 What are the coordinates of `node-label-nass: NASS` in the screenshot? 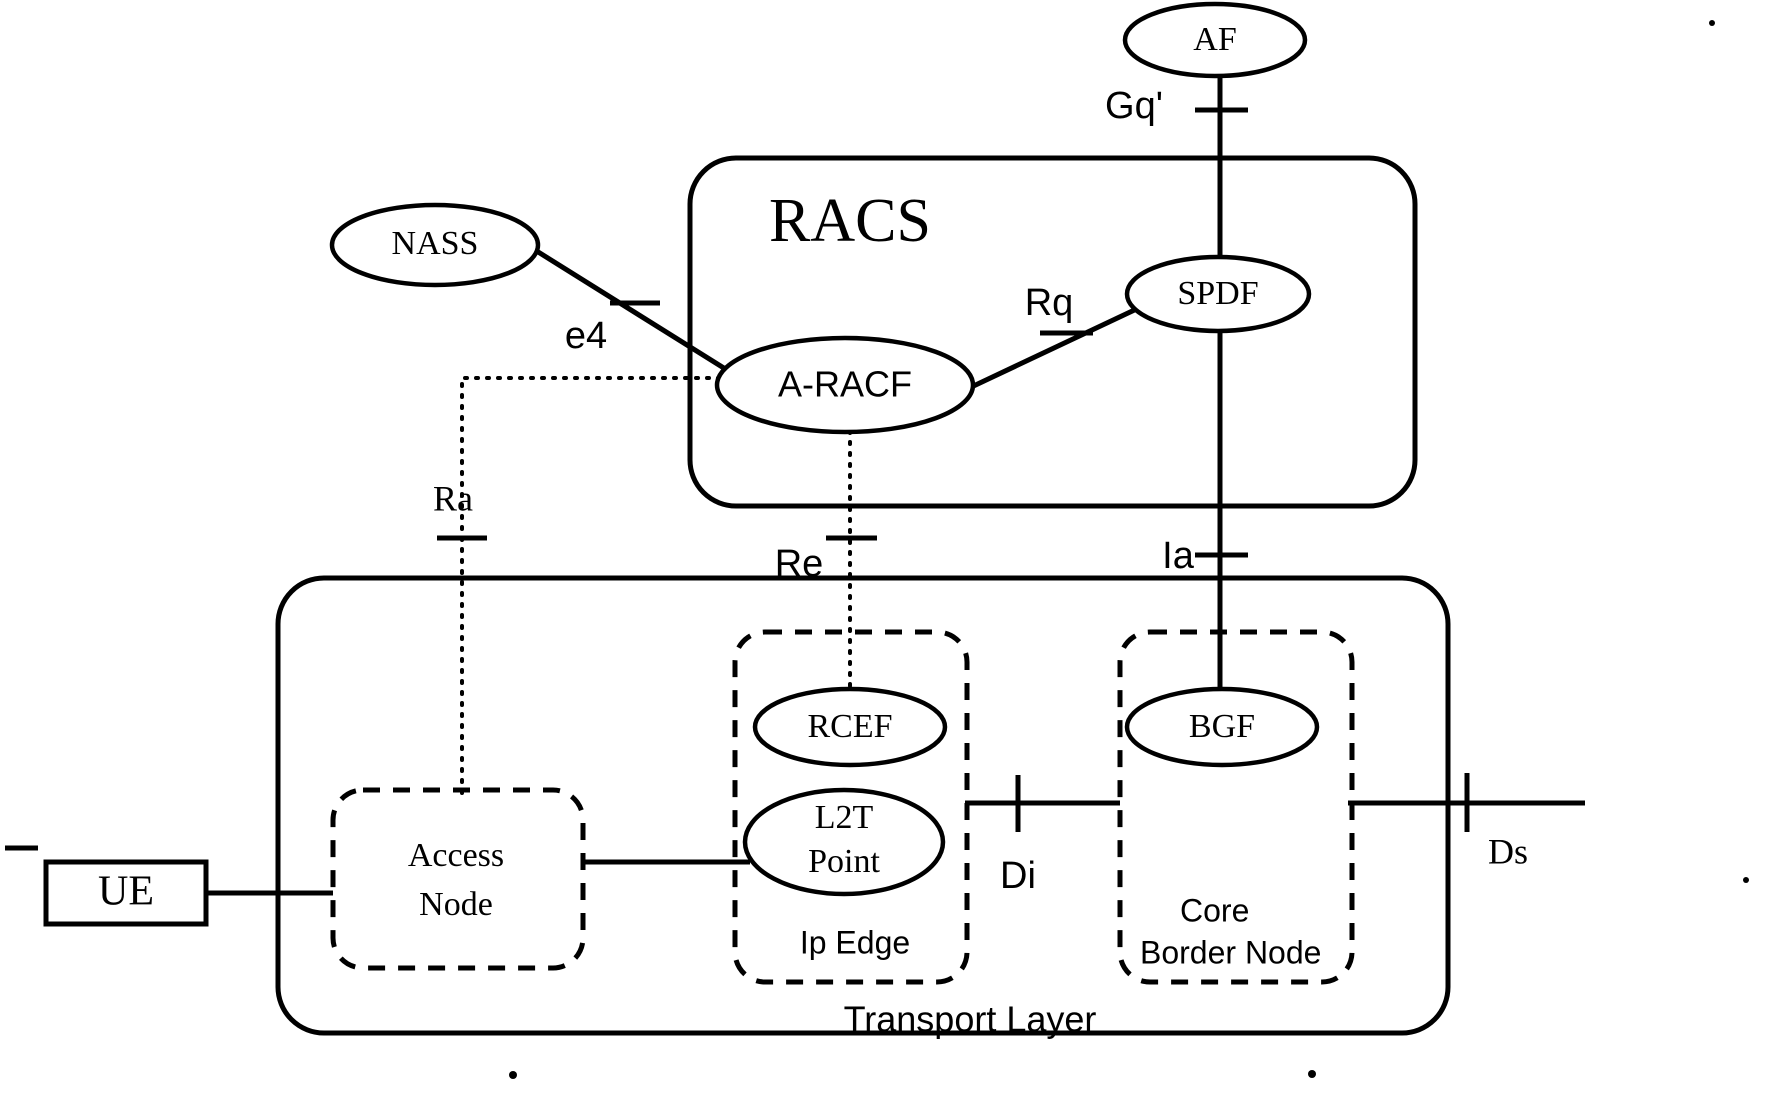 It's located at (435, 243).